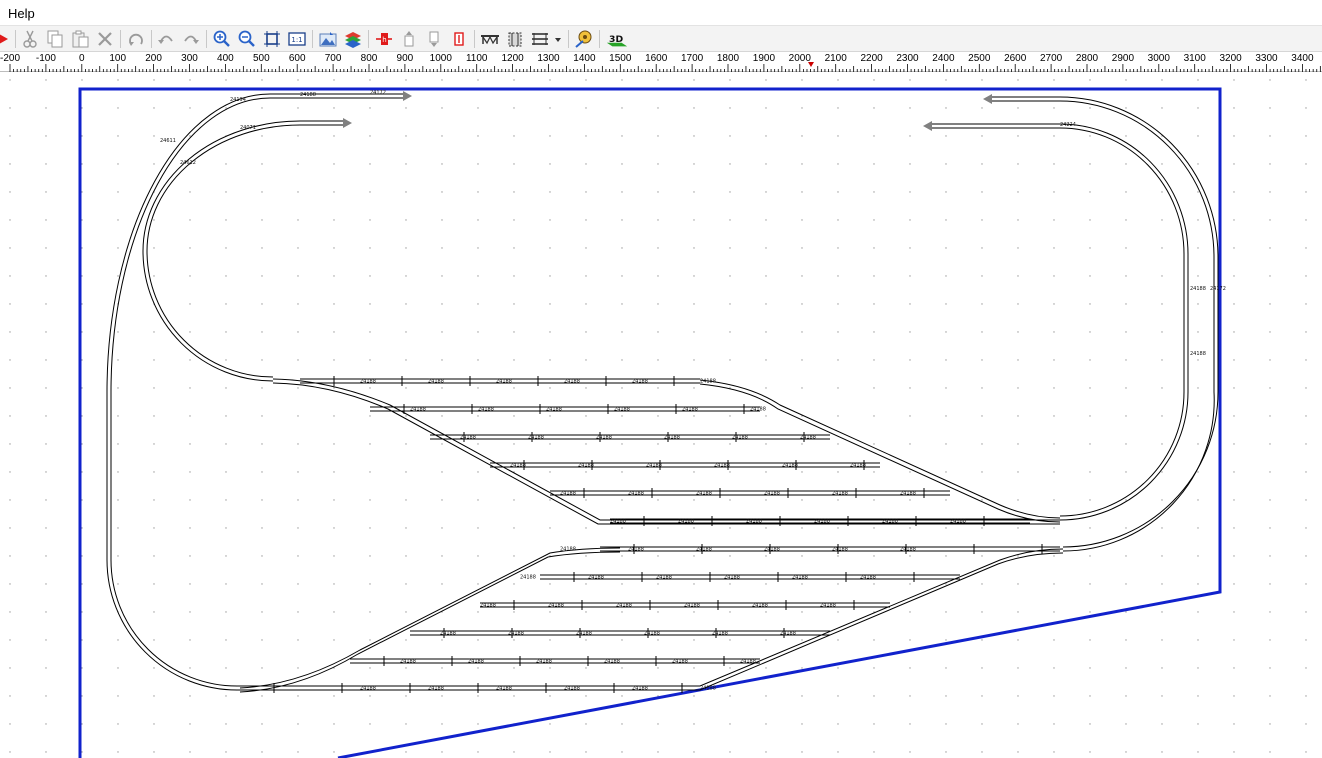 Image resolution: width=1322 pixels, height=758 pixels. What do you see at coordinates (656, 58) in the screenshot?
I see `ruler-label: 1600` at bounding box center [656, 58].